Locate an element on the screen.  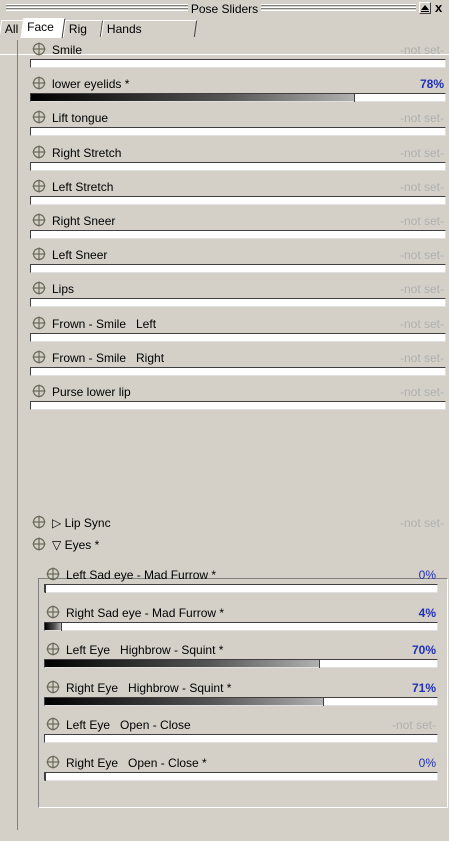
slider-row: Right Sad eye - Mad Furrow * 4% is located at coordinates (241, 619).